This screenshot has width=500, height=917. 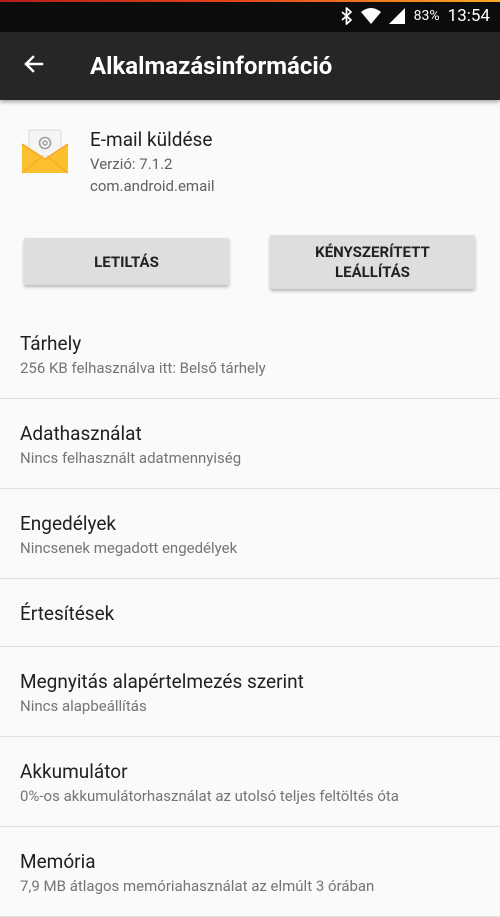 I want to click on status-bar: 83% 13:54, so click(x=250, y=16).